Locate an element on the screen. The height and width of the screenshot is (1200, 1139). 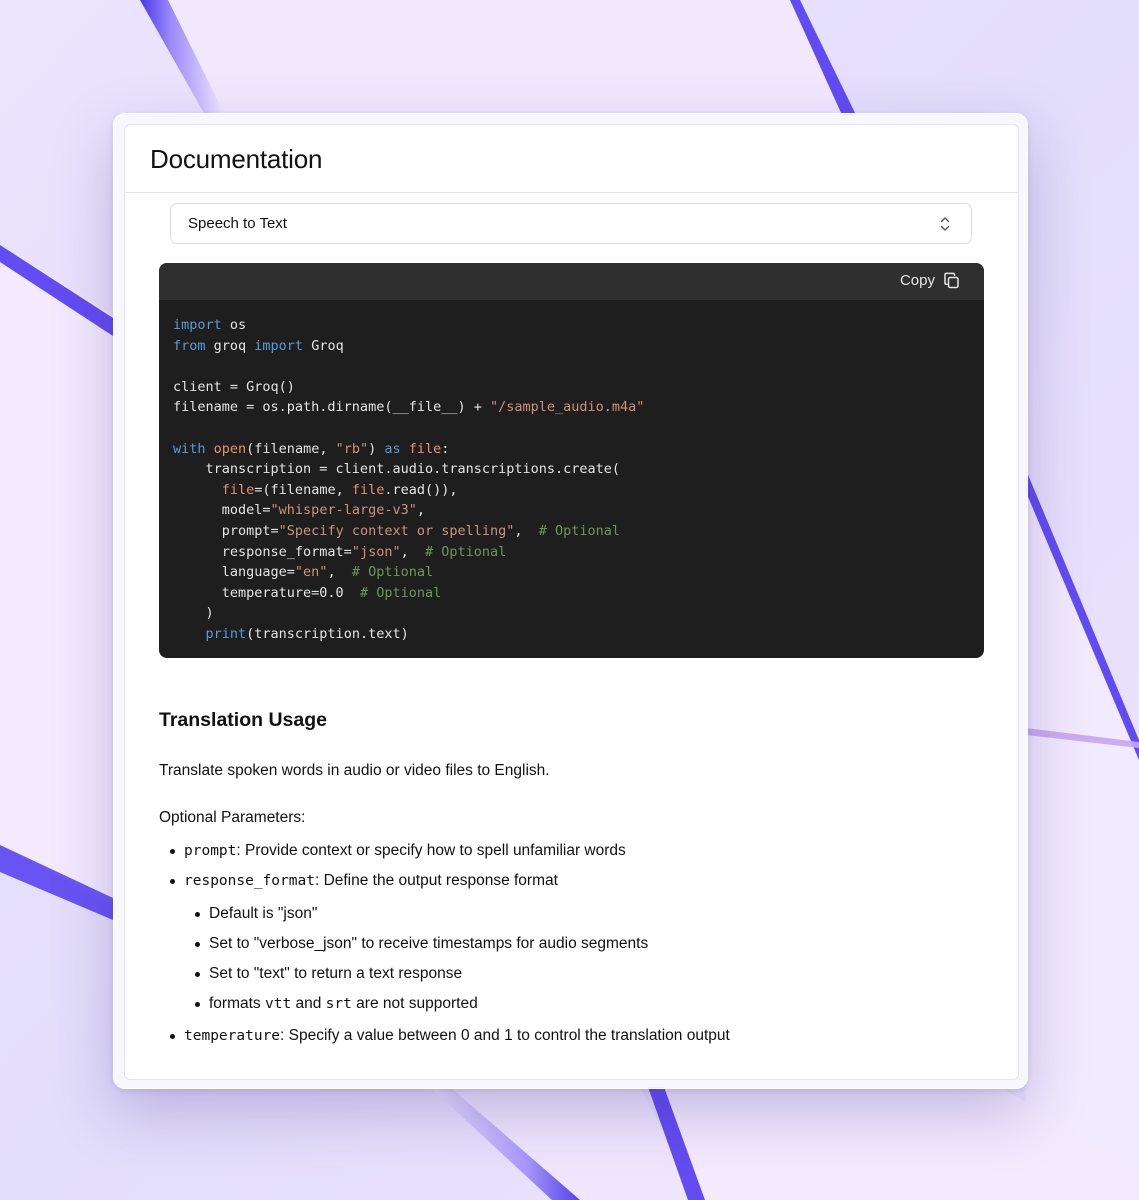
code-line: client = Groq() is located at coordinates (571, 387).